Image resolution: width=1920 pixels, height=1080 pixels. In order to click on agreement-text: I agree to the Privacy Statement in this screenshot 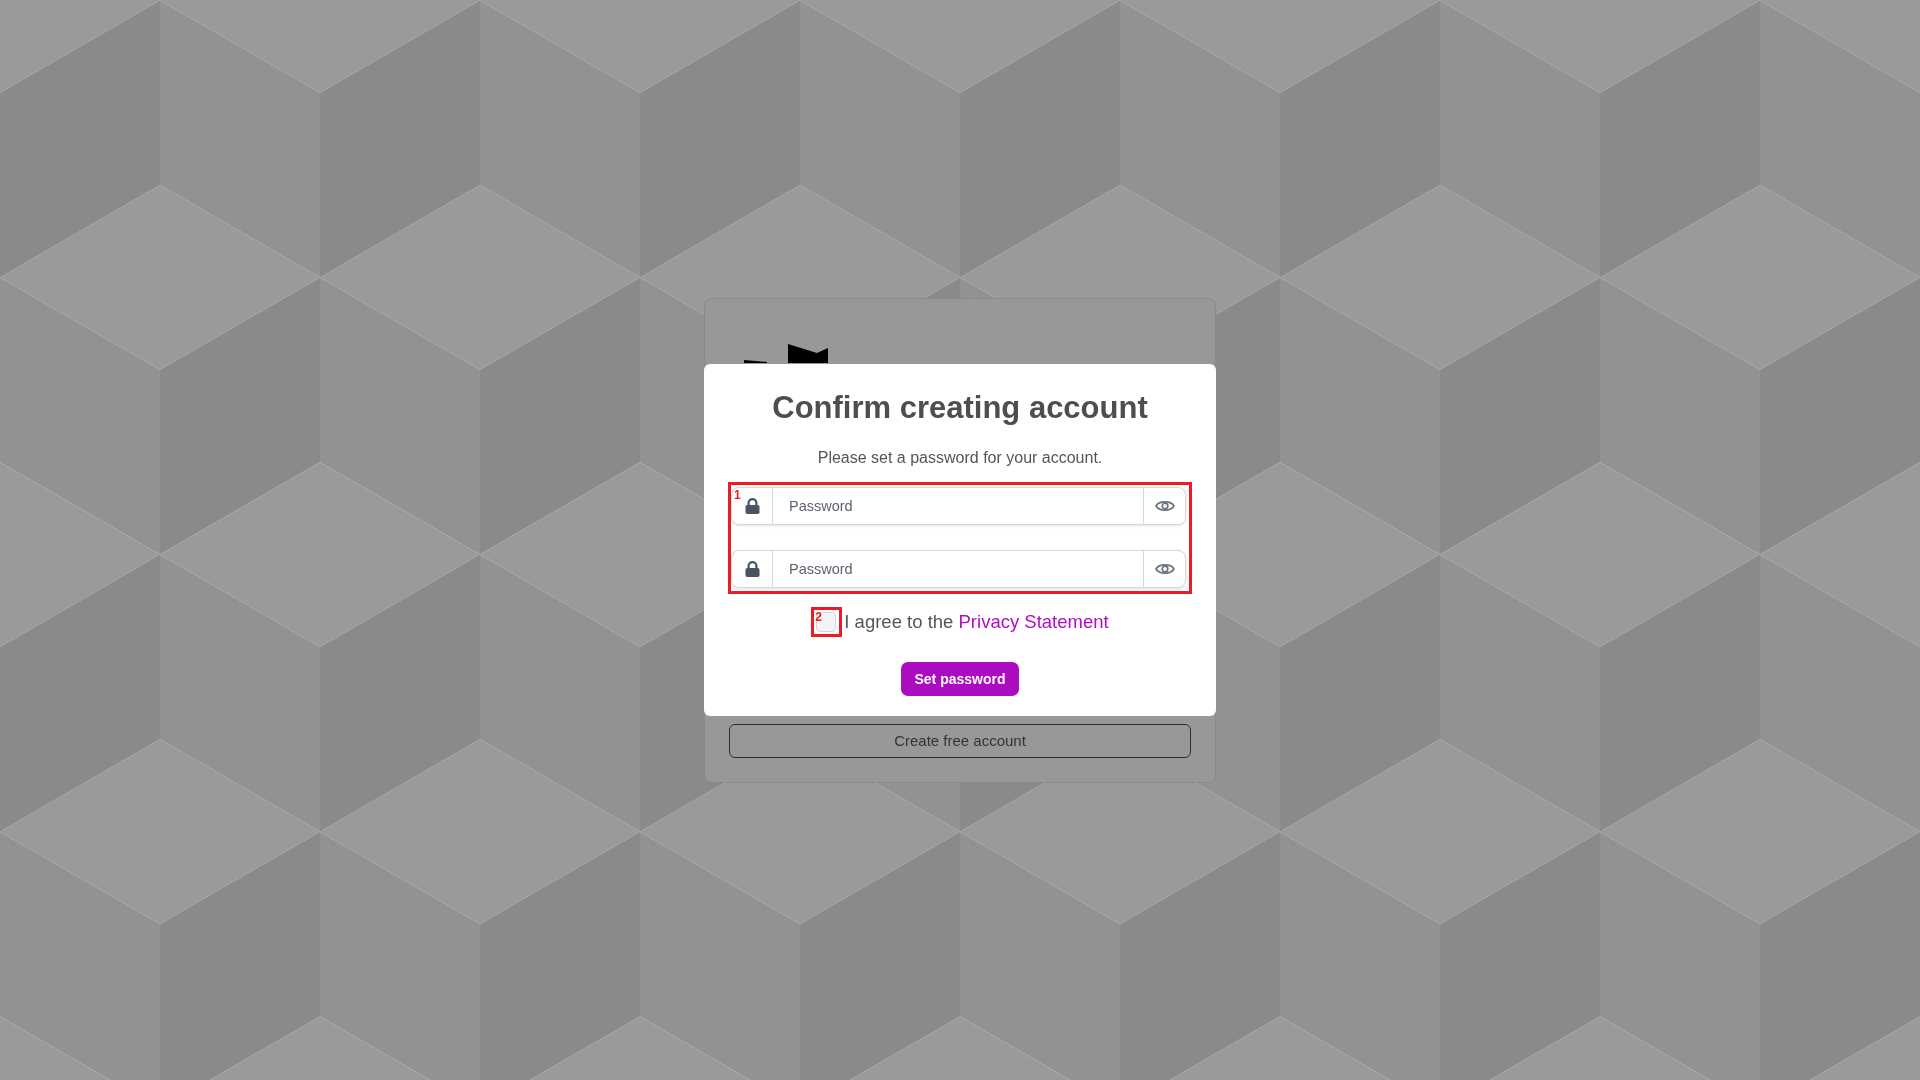, I will do `click(976, 622)`.